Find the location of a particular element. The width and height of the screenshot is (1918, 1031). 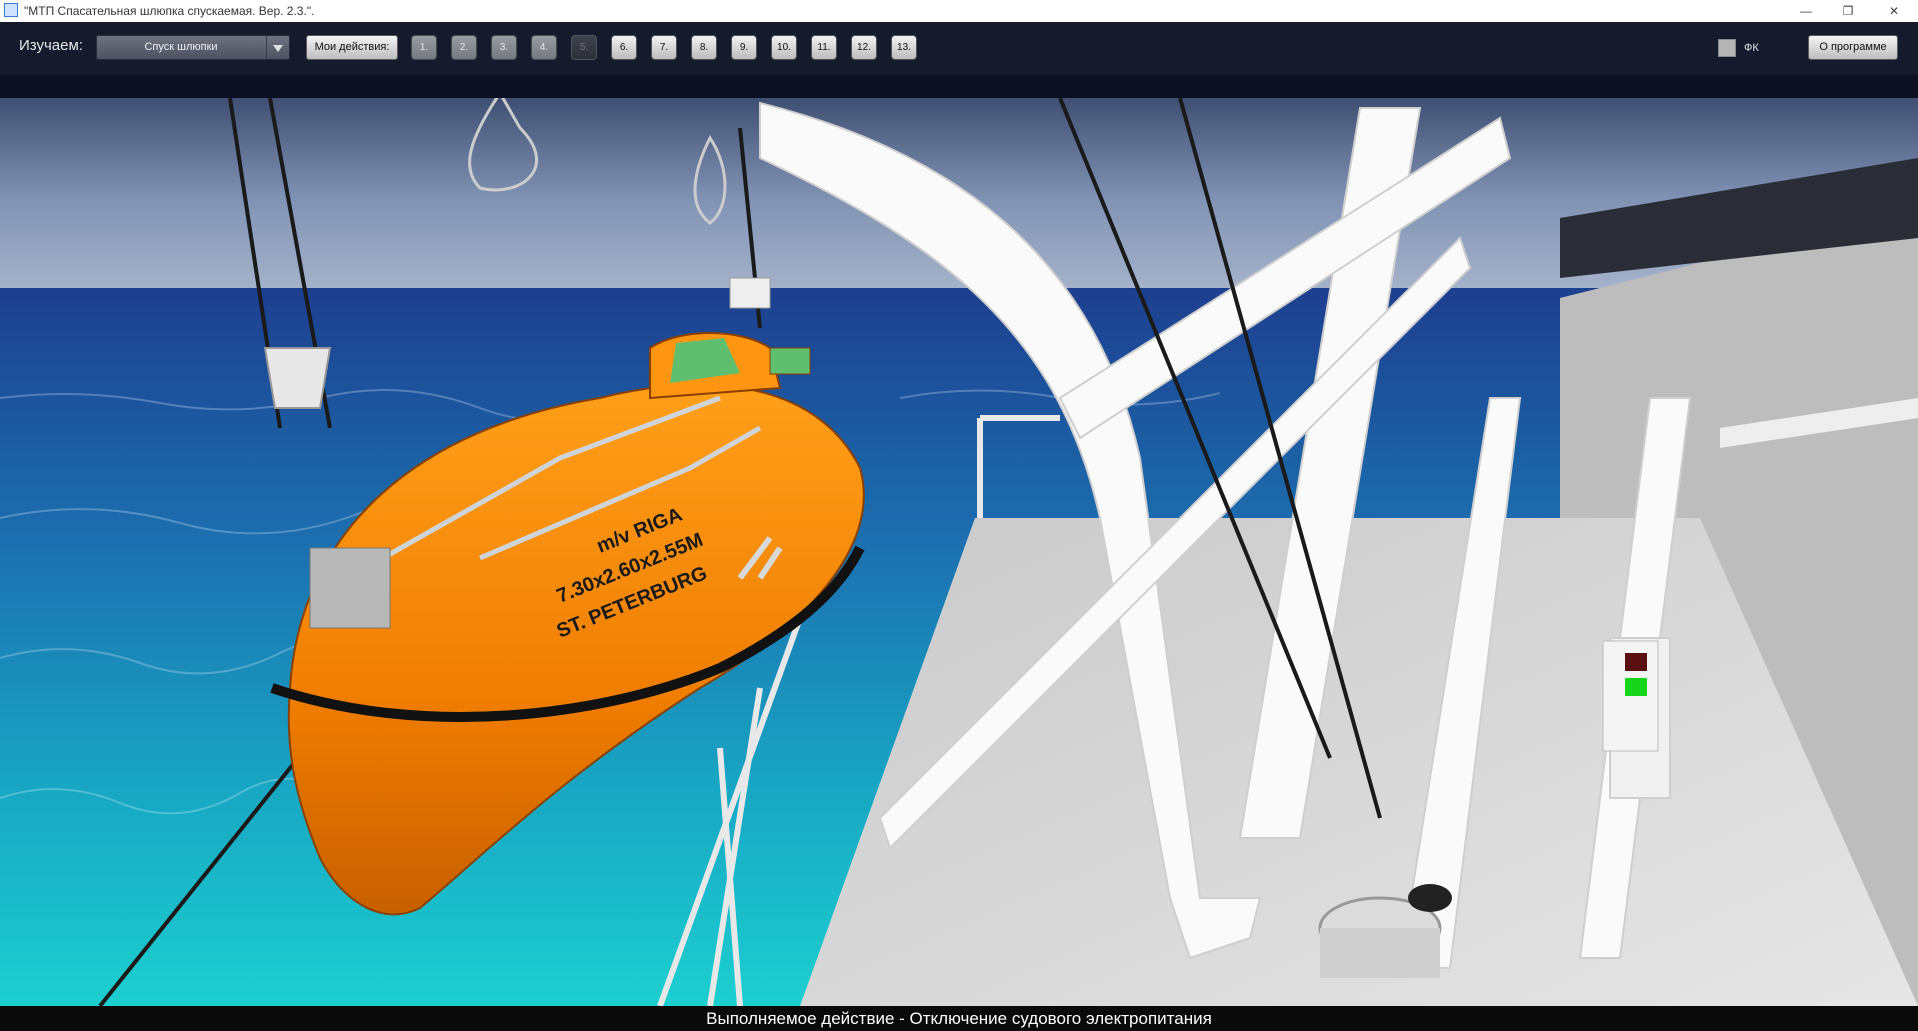

maximize-icon: ❐ is located at coordinates (1848, 11).